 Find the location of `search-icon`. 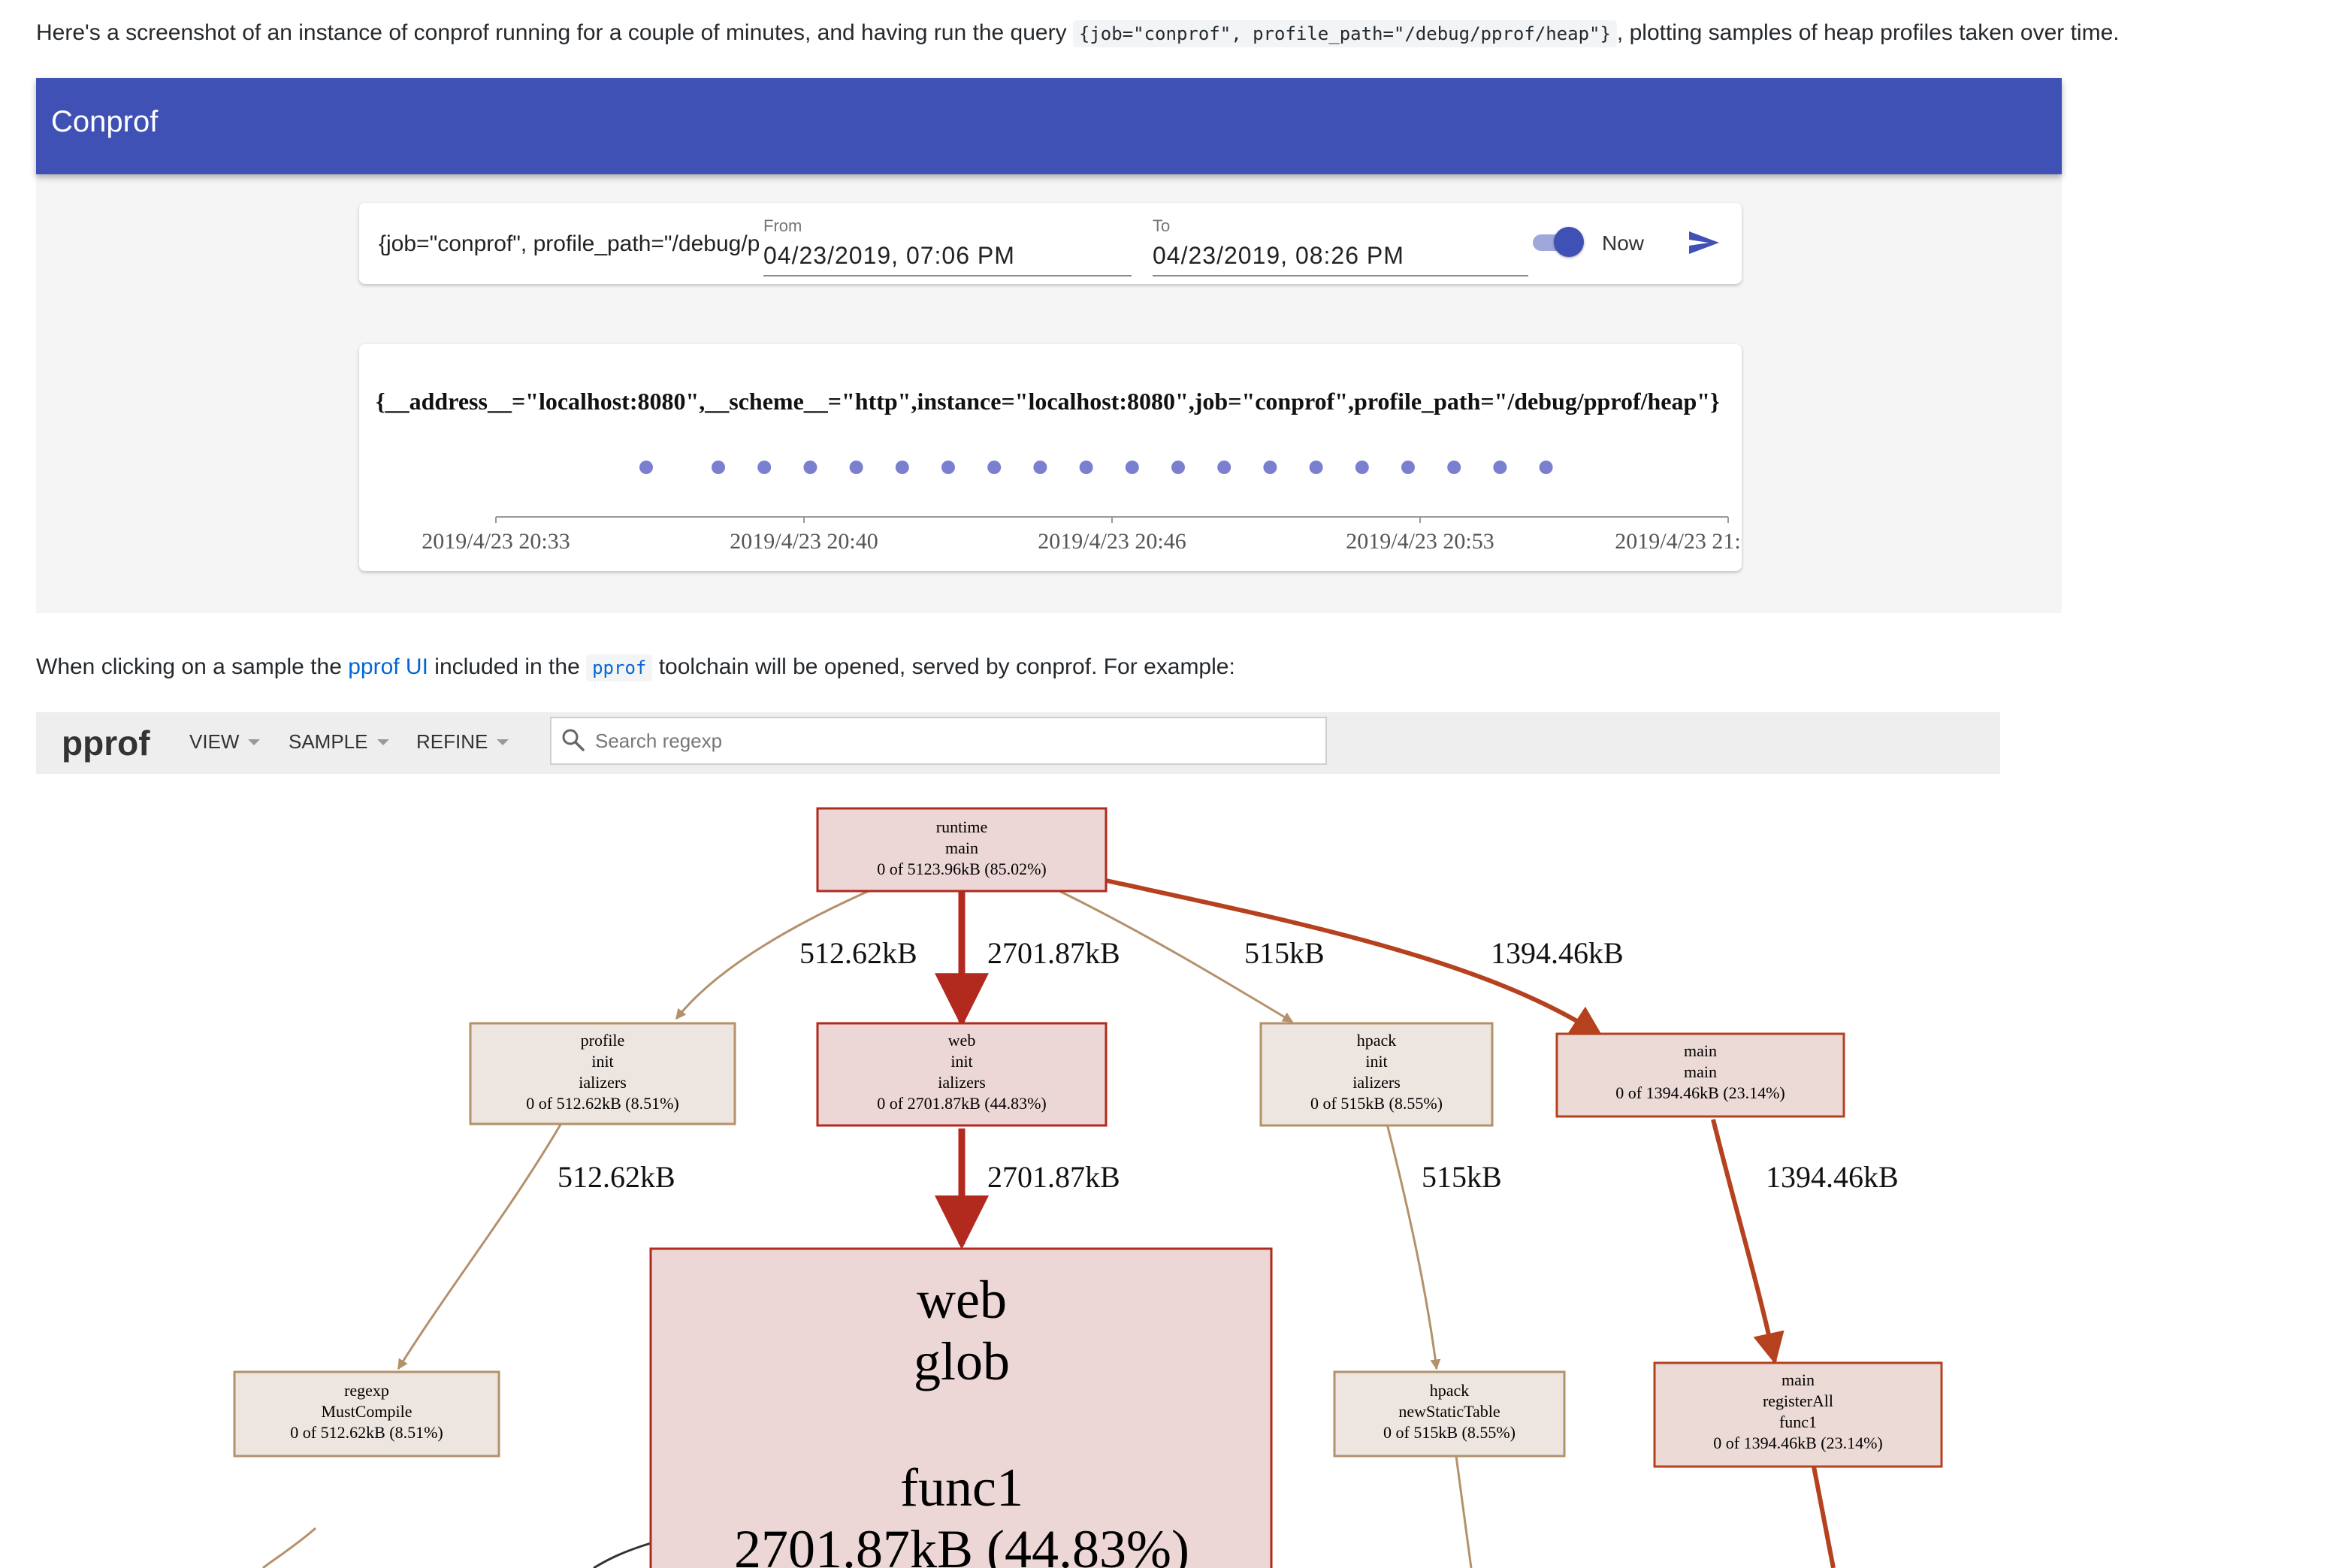

search-icon is located at coordinates (573, 740).